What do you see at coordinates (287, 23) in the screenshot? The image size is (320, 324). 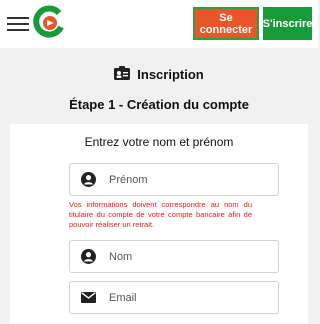 I see `register-button: S'inscrire` at bounding box center [287, 23].